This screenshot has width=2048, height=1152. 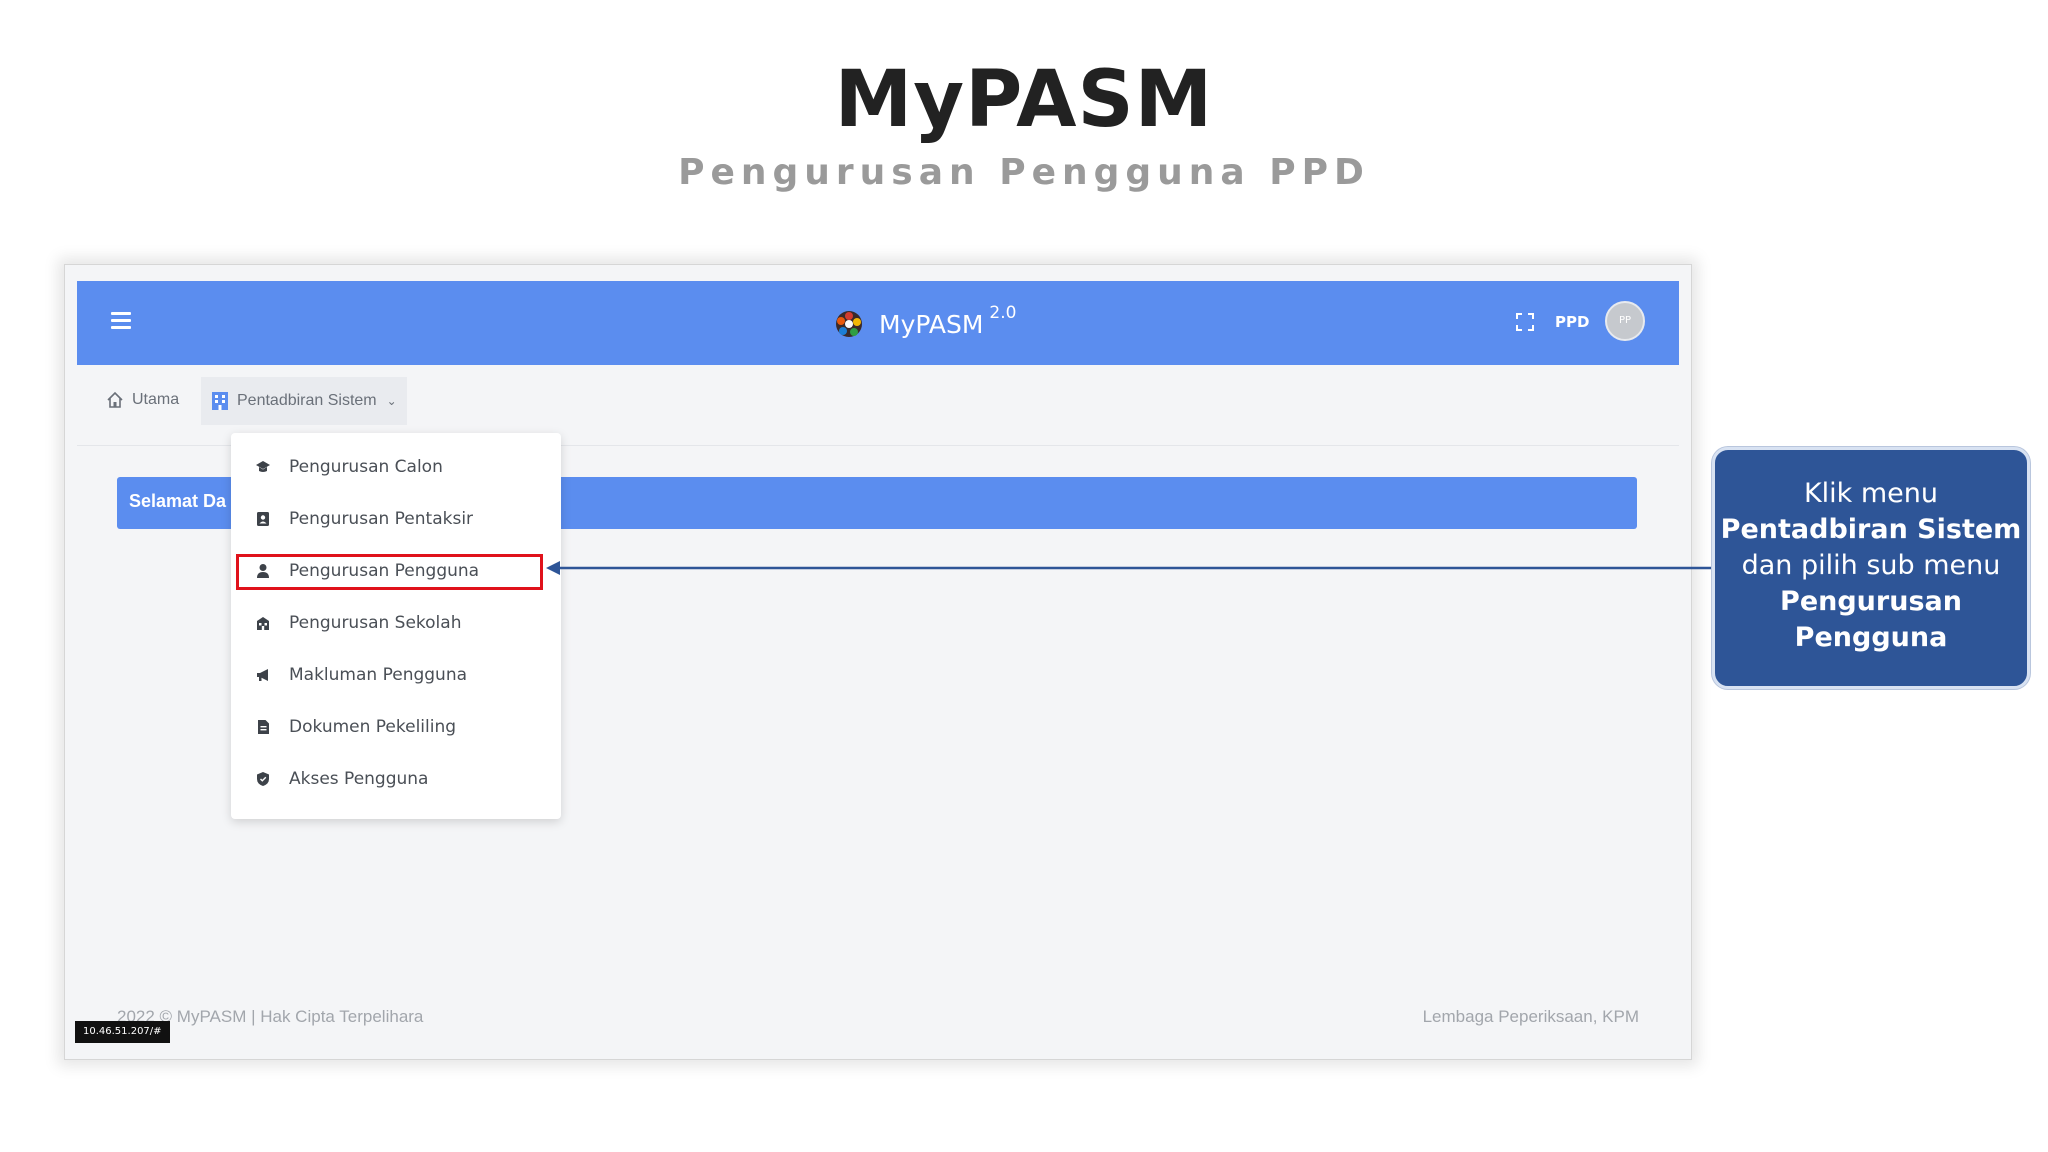 I want to click on app-logo-icon, so click(x=849, y=324).